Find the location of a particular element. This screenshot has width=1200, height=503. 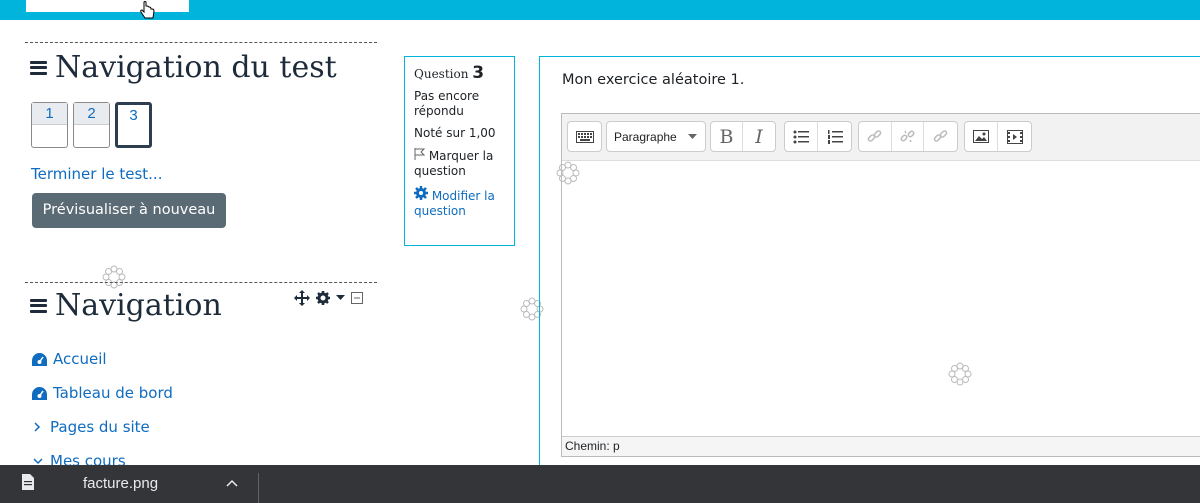

question-nav-button-2: 2 is located at coordinates (91, 125).